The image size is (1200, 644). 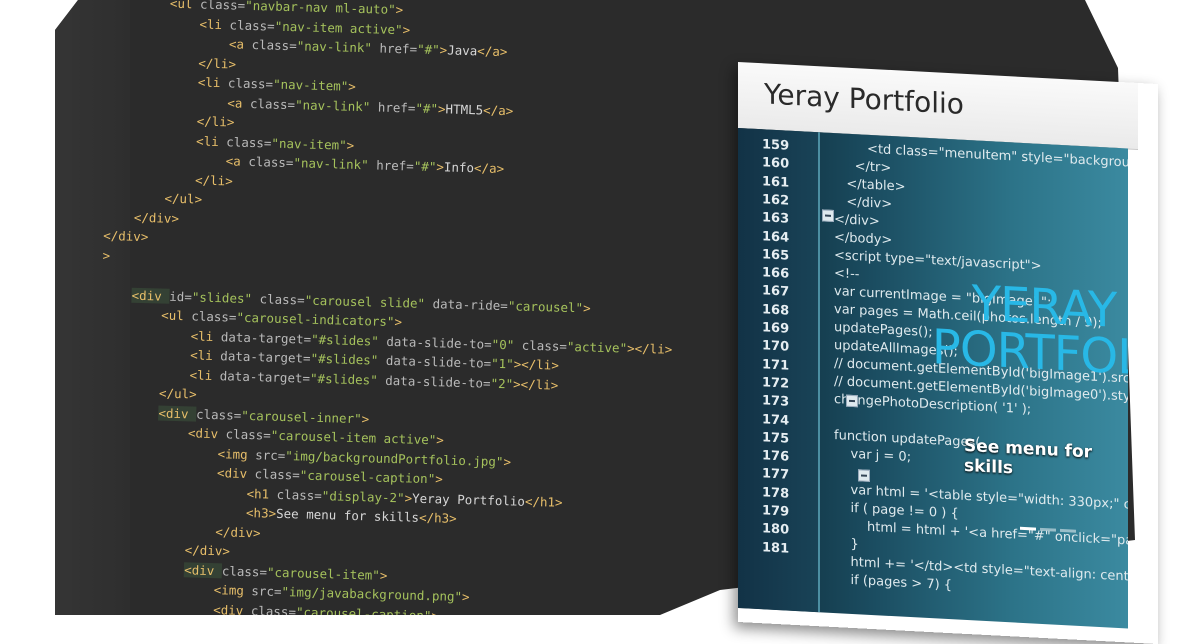 I want to click on line-number: 177, so click(x=776, y=475).